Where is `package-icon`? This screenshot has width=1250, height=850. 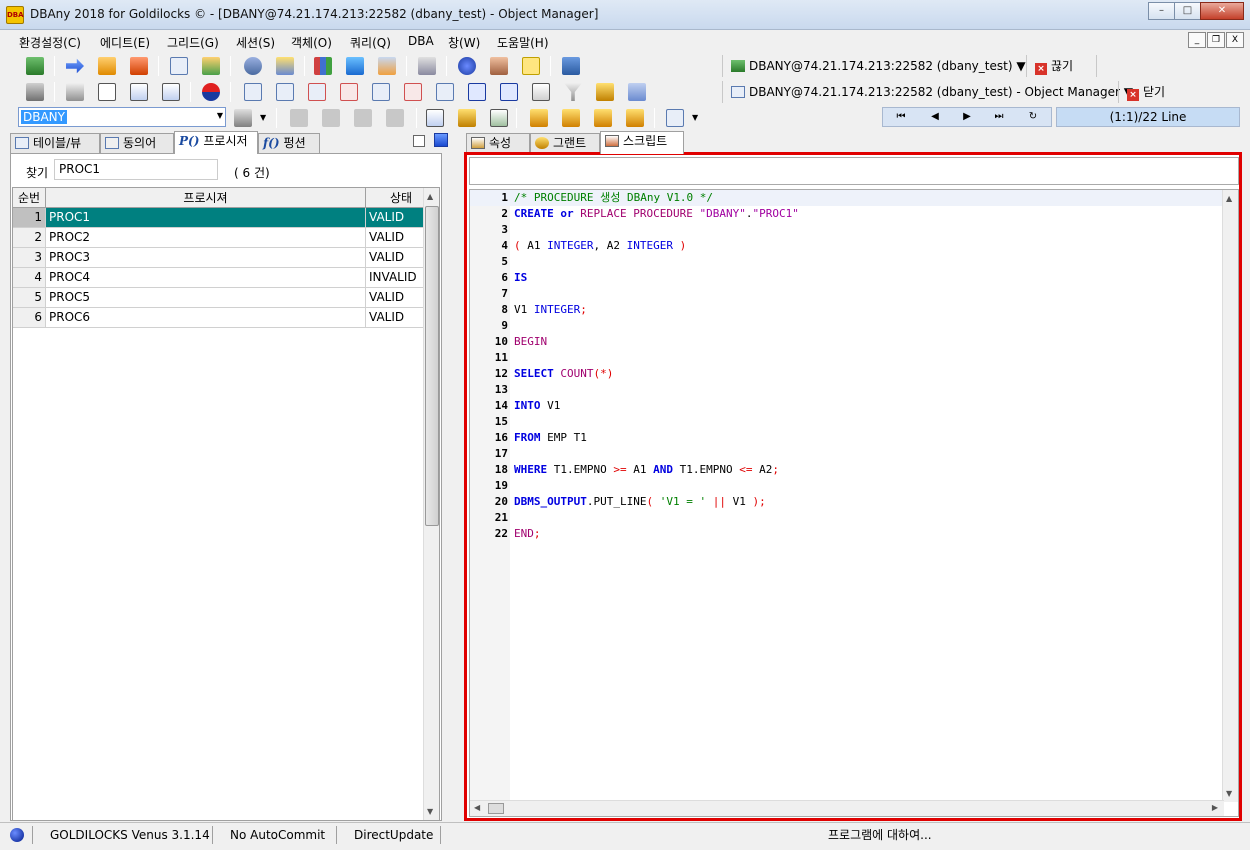 package-icon is located at coordinates (499, 66).